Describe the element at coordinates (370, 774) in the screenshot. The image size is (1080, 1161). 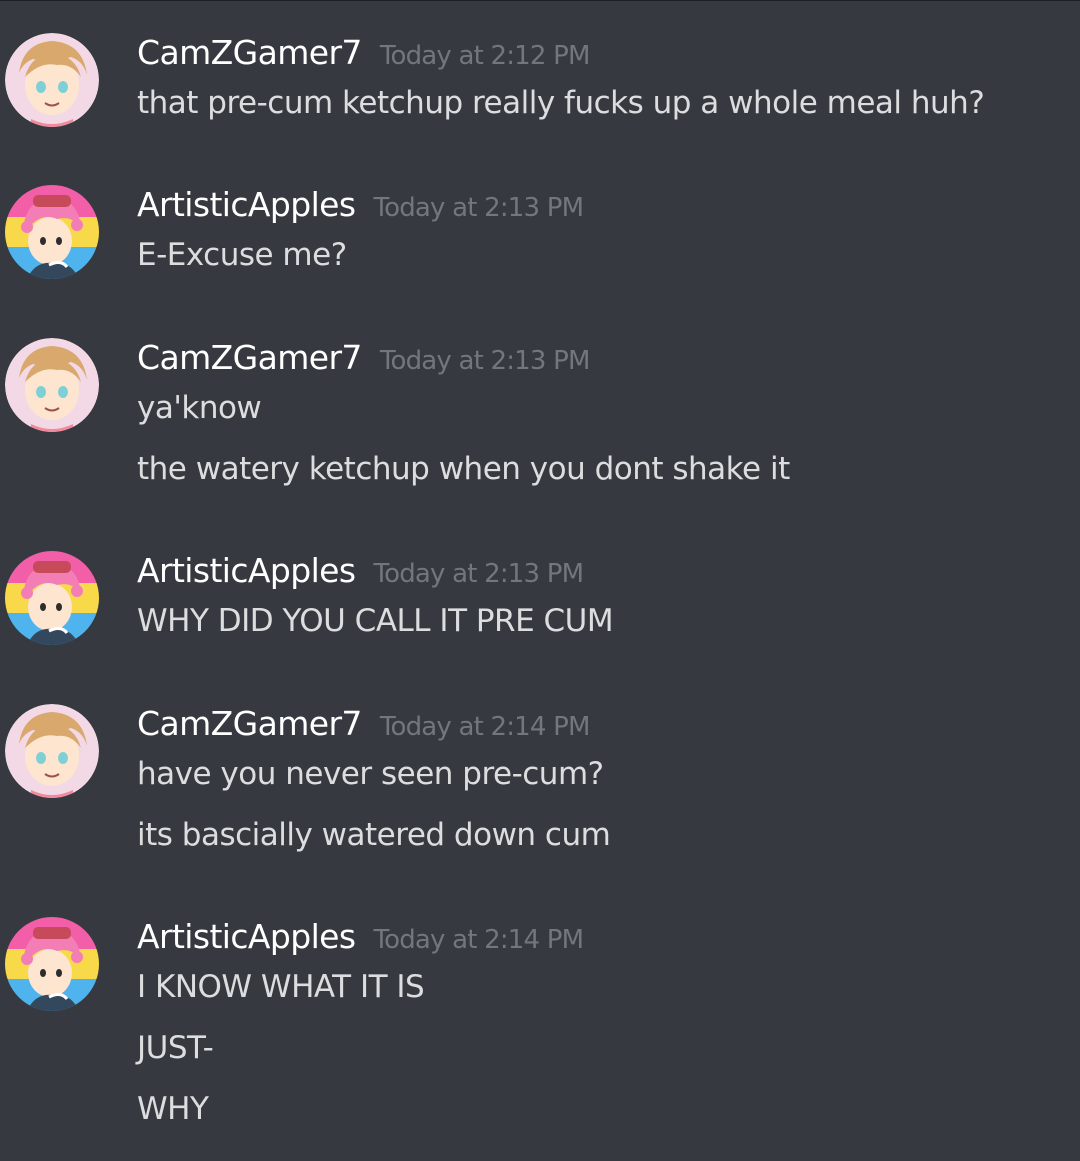
I see `message-text: have you never seen pre-cum?` at that location.